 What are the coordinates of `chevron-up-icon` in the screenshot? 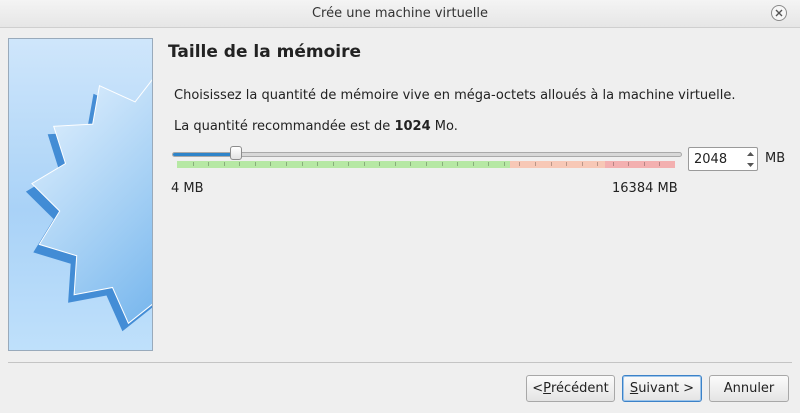 It's located at (750, 153).